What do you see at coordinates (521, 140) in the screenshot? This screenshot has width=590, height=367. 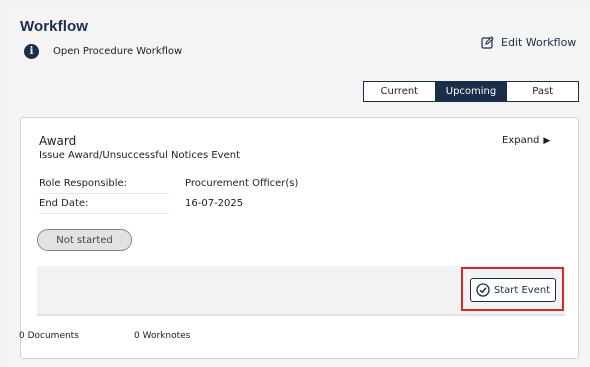 I see `expand-label: Expand` at bounding box center [521, 140].